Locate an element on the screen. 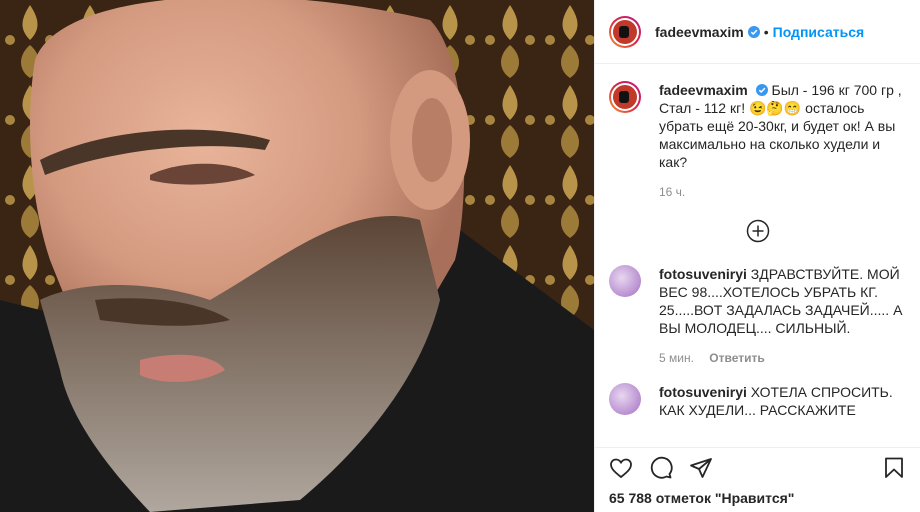 The image size is (920, 512). heart-icon is located at coordinates (621, 468).